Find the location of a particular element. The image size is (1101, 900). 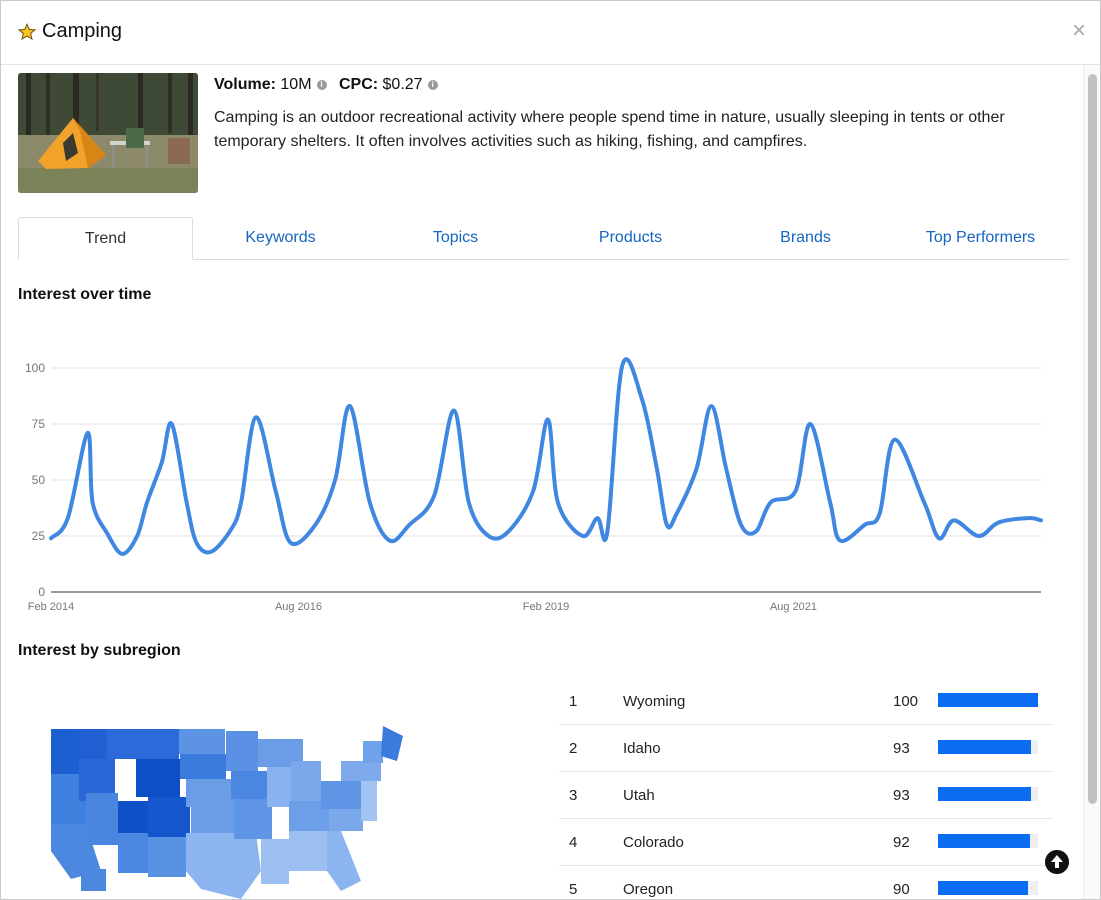

arrow-up-icon is located at coordinates (1057, 862).